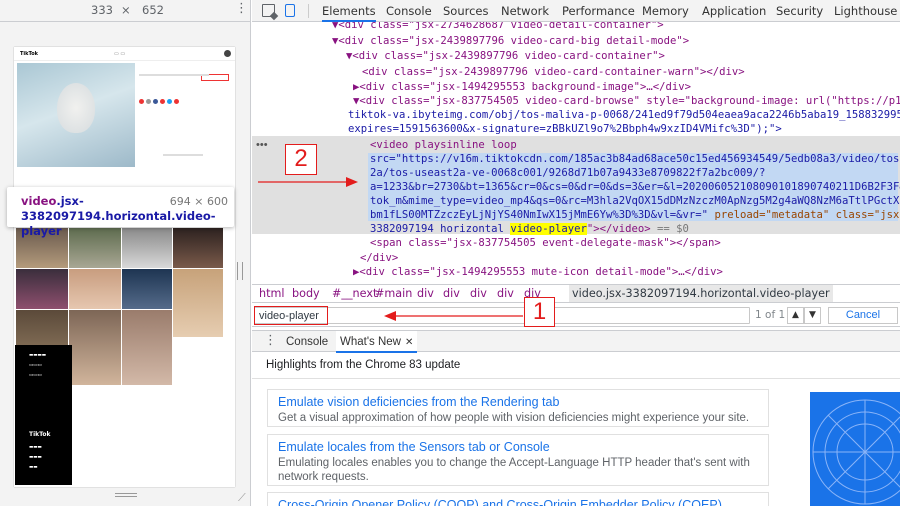 The image size is (900, 506). I want to click on annotation-label-1: 1, so click(539, 312).